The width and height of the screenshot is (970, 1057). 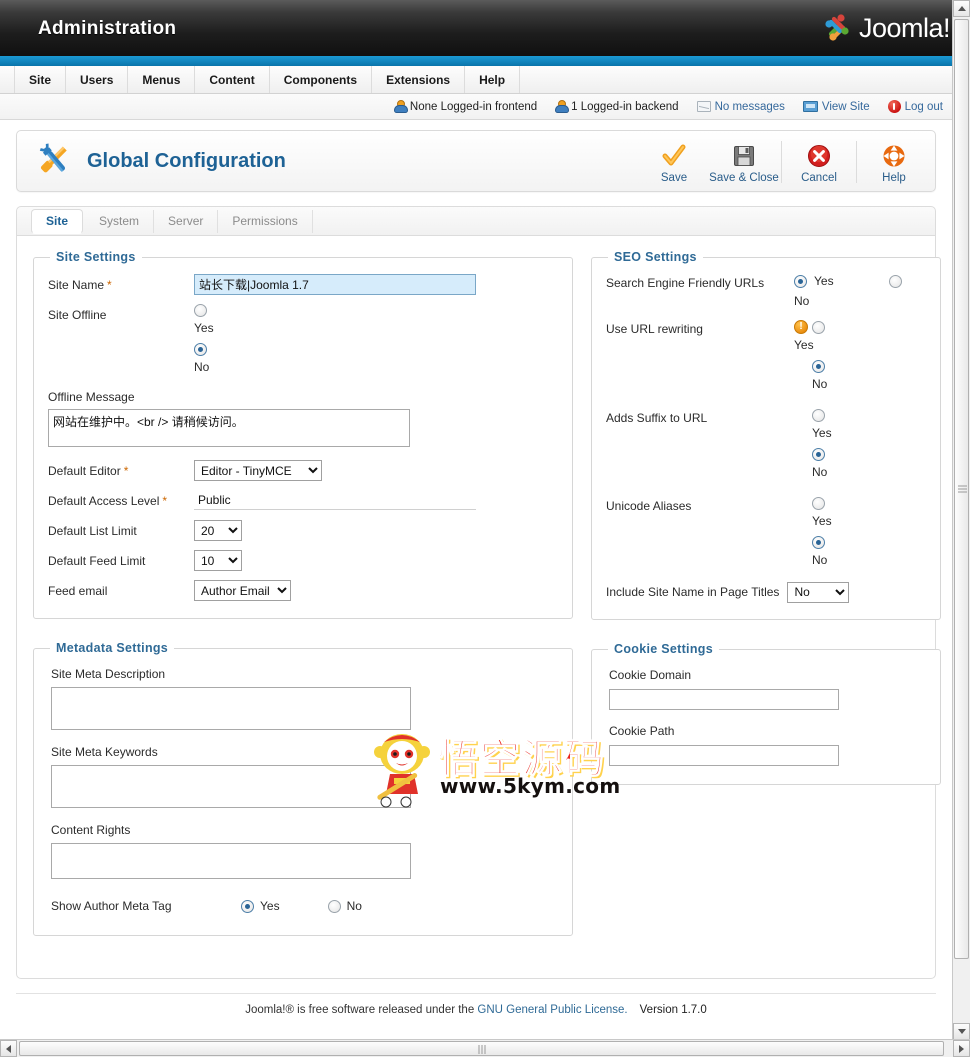 What do you see at coordinates (218, 560) in the screenshot?
I see `default-feed-limit-select: 10` at bounding box center [218, 560].